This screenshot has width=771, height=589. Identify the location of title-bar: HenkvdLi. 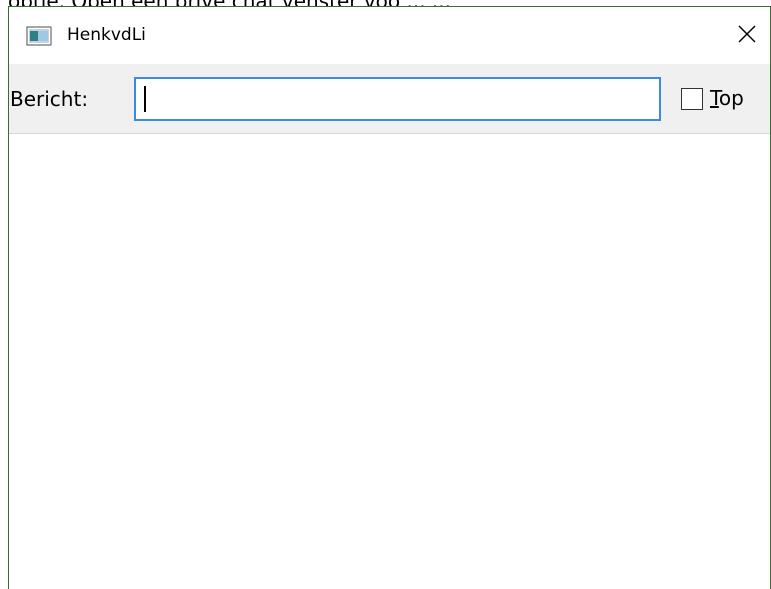
(389, 35).